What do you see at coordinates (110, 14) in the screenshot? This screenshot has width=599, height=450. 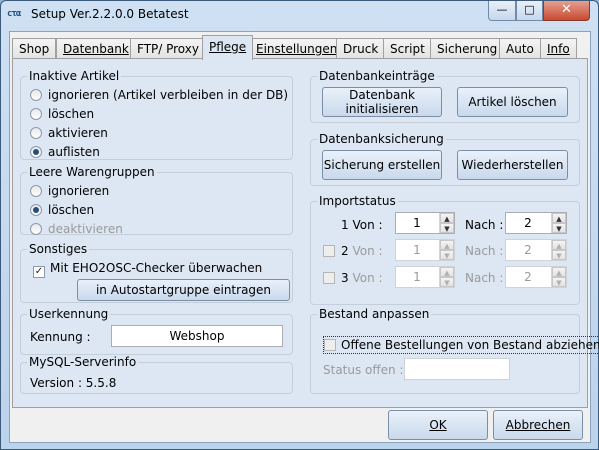 I see `window-title: Setup Ver.2.2.0.0 Betatest` at bounding box center [110, 14].